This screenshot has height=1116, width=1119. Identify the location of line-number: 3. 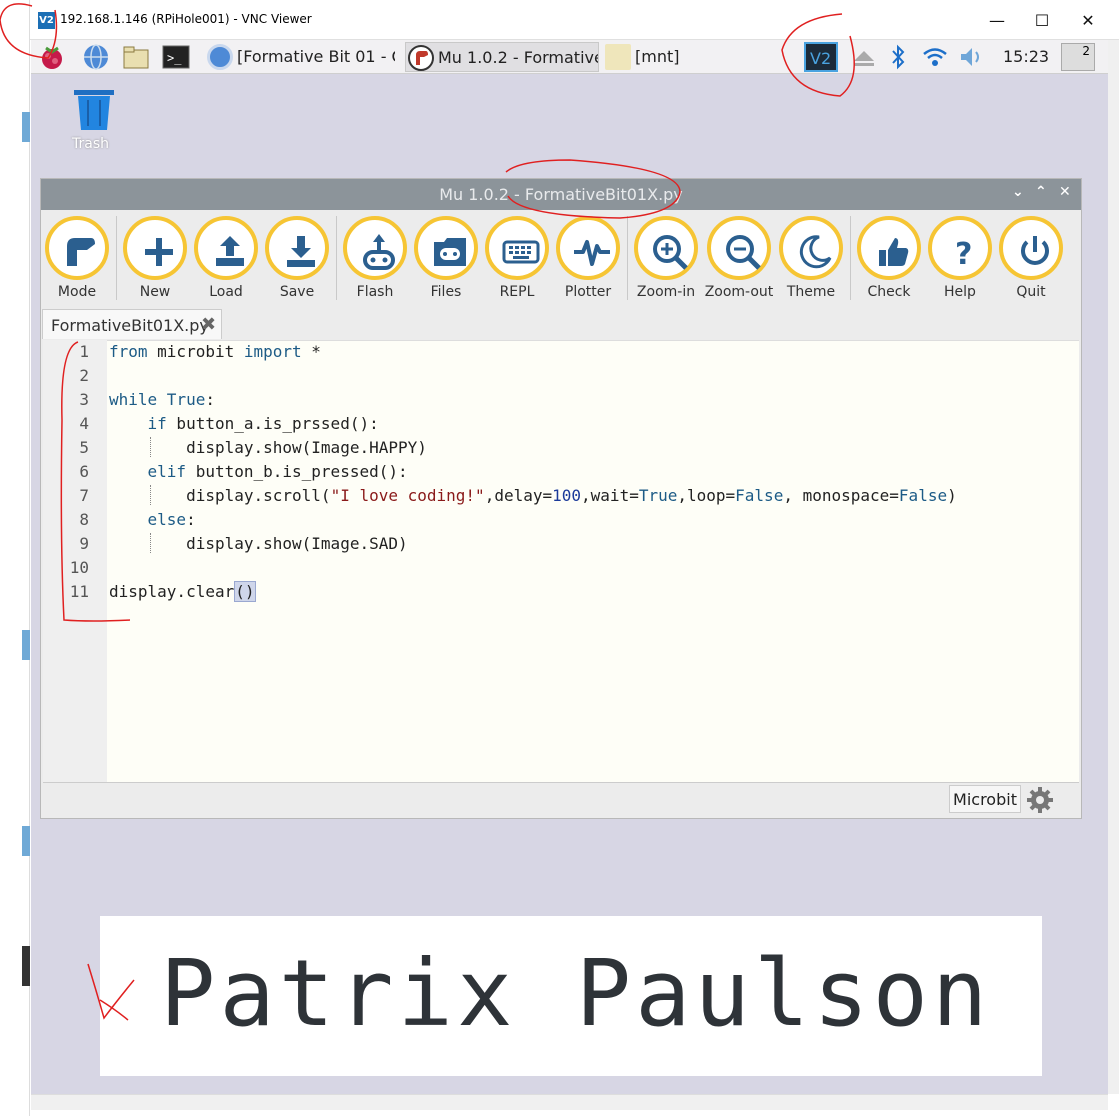
(84, 399).